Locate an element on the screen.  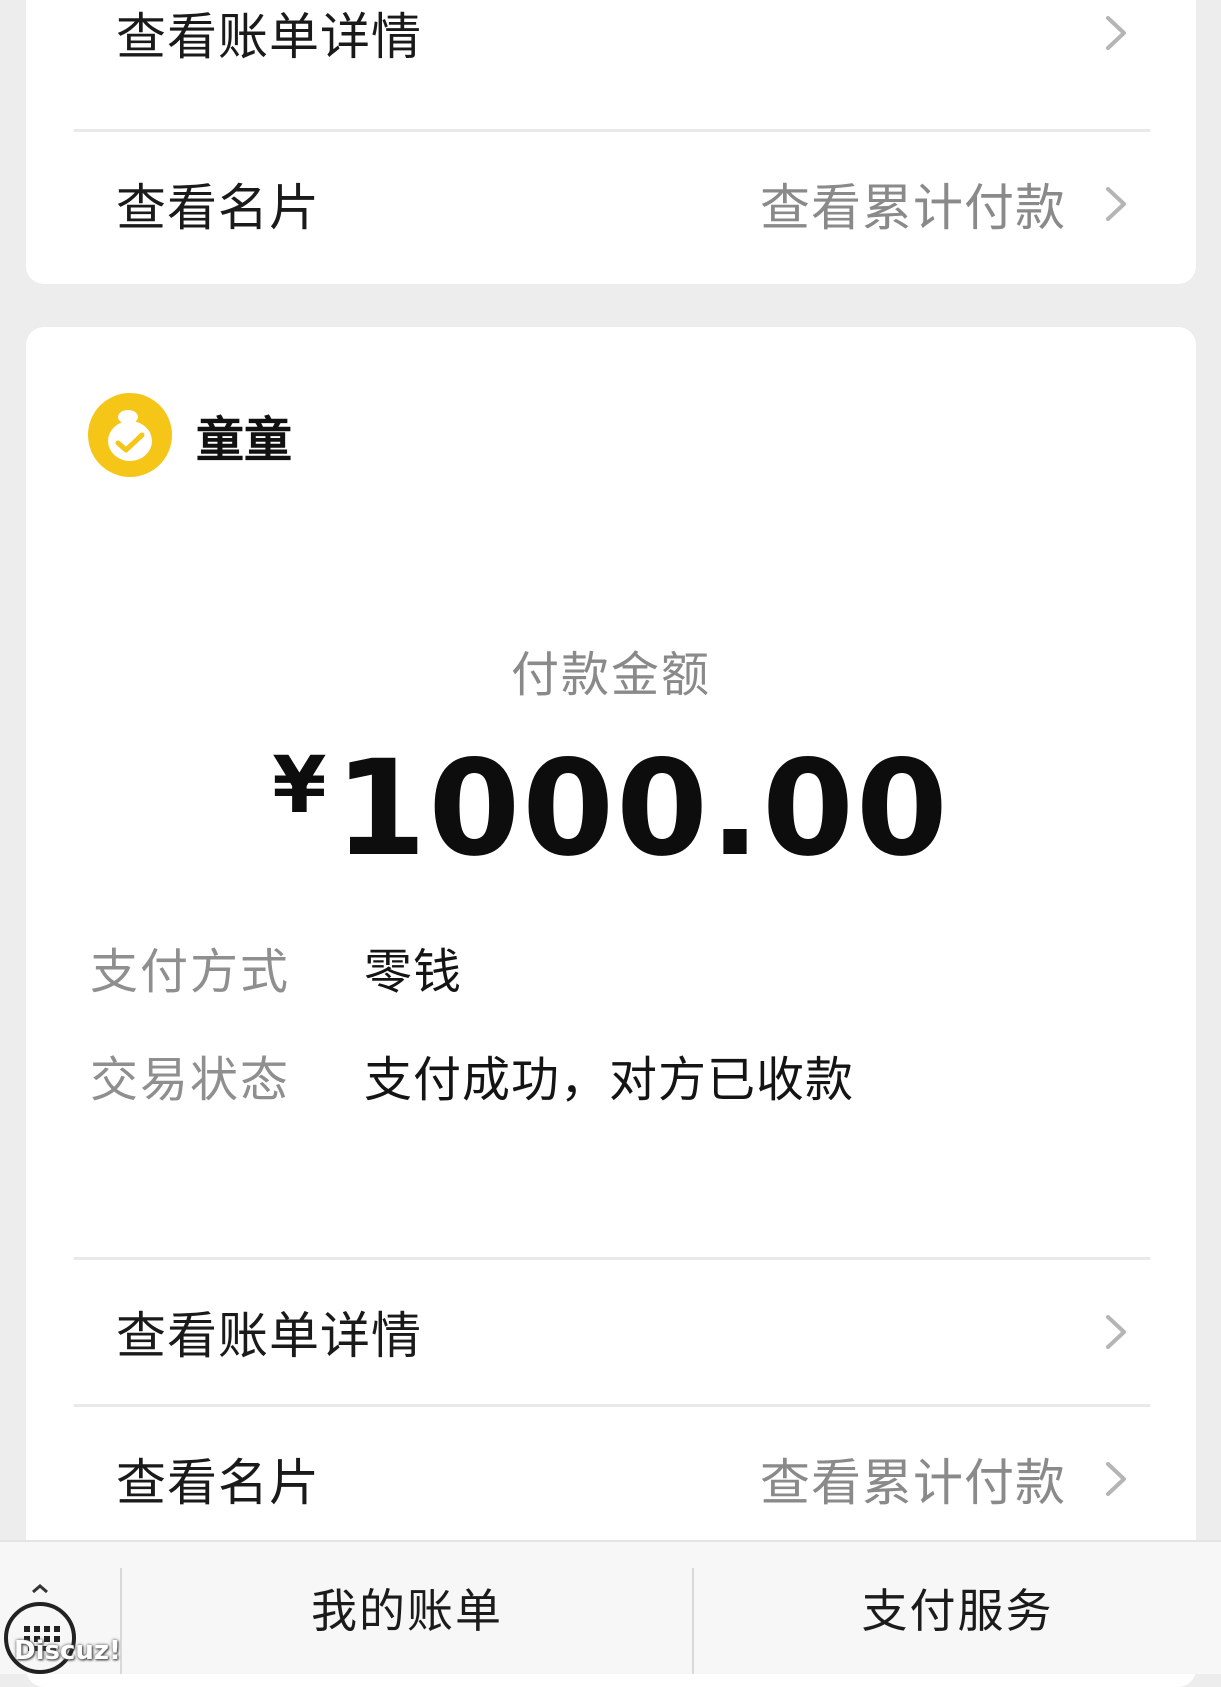
payment-method-value: 零钱 is located at coordinates (413, 972).